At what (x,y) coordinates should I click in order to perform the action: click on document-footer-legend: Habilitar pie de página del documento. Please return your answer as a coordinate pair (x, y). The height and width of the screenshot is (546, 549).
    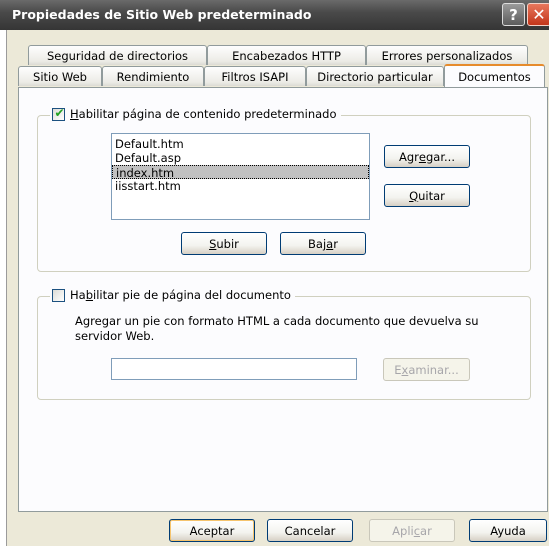
    Looking at the image, I should click on (172, 295).